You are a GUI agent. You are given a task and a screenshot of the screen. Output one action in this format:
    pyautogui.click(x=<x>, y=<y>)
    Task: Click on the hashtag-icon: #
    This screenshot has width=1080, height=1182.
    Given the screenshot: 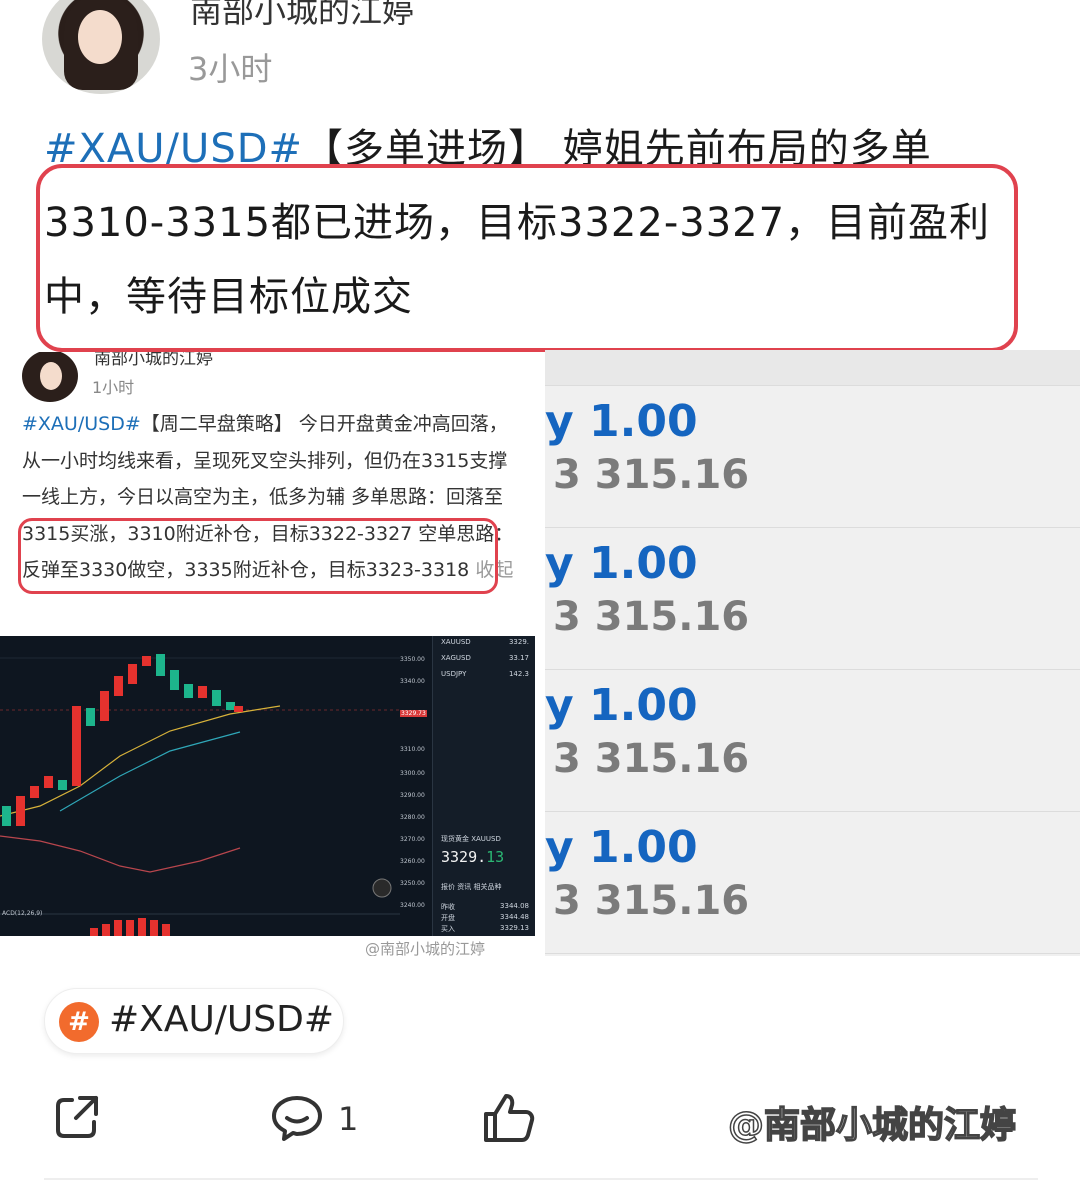 What is the action you would take?
    pyautogui.click(x=79, y=1022)
    